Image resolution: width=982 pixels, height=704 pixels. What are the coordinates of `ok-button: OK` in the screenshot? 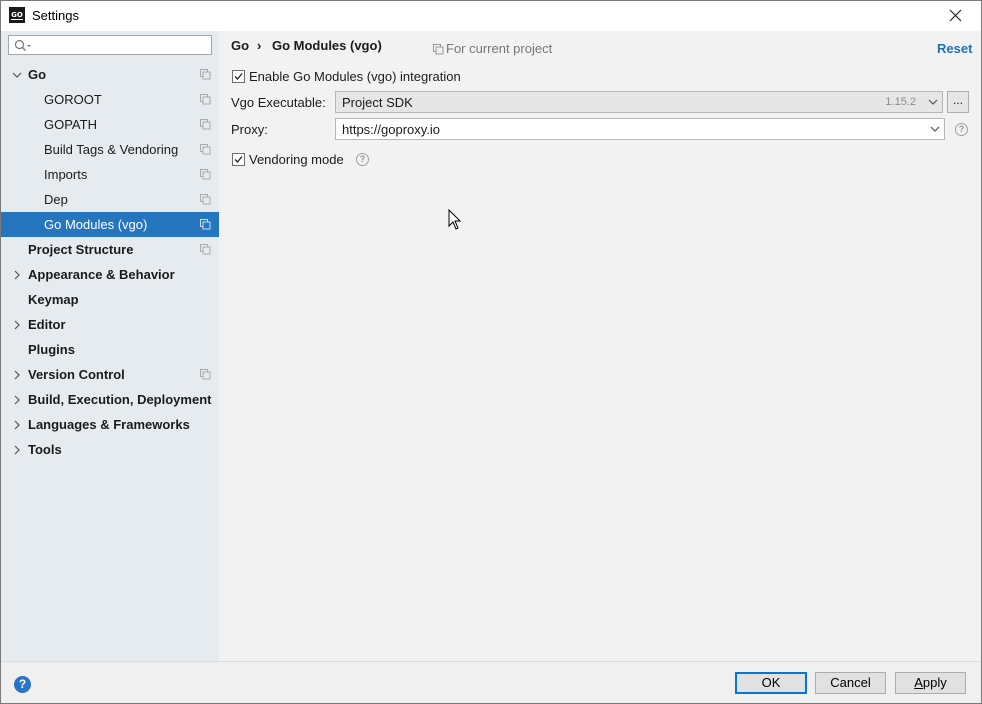 It's located at (771, 683).